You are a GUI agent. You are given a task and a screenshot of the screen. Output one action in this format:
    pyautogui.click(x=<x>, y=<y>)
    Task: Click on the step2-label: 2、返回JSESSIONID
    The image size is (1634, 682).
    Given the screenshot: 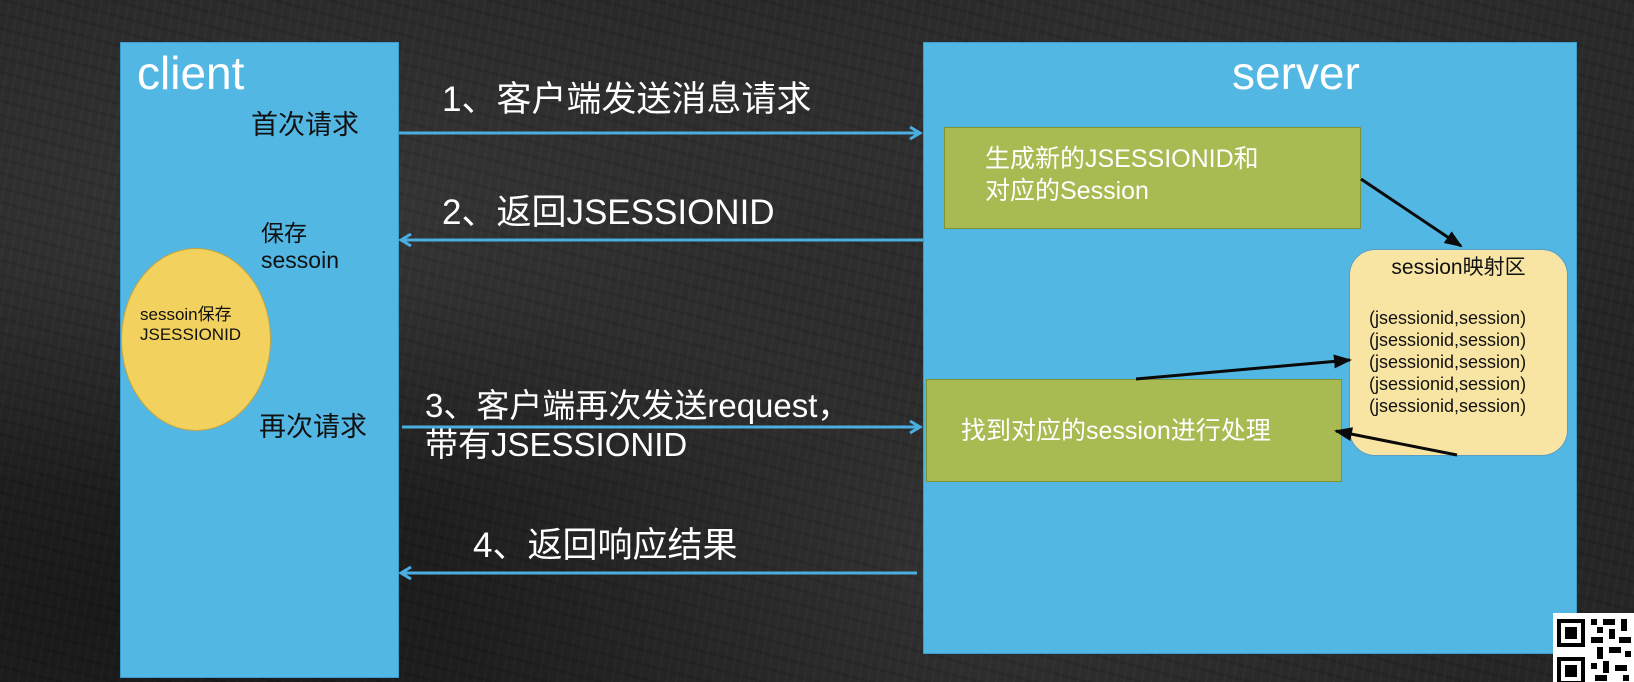 What is the action you would take?
    pyautogui.click(x=608, y=212)
    